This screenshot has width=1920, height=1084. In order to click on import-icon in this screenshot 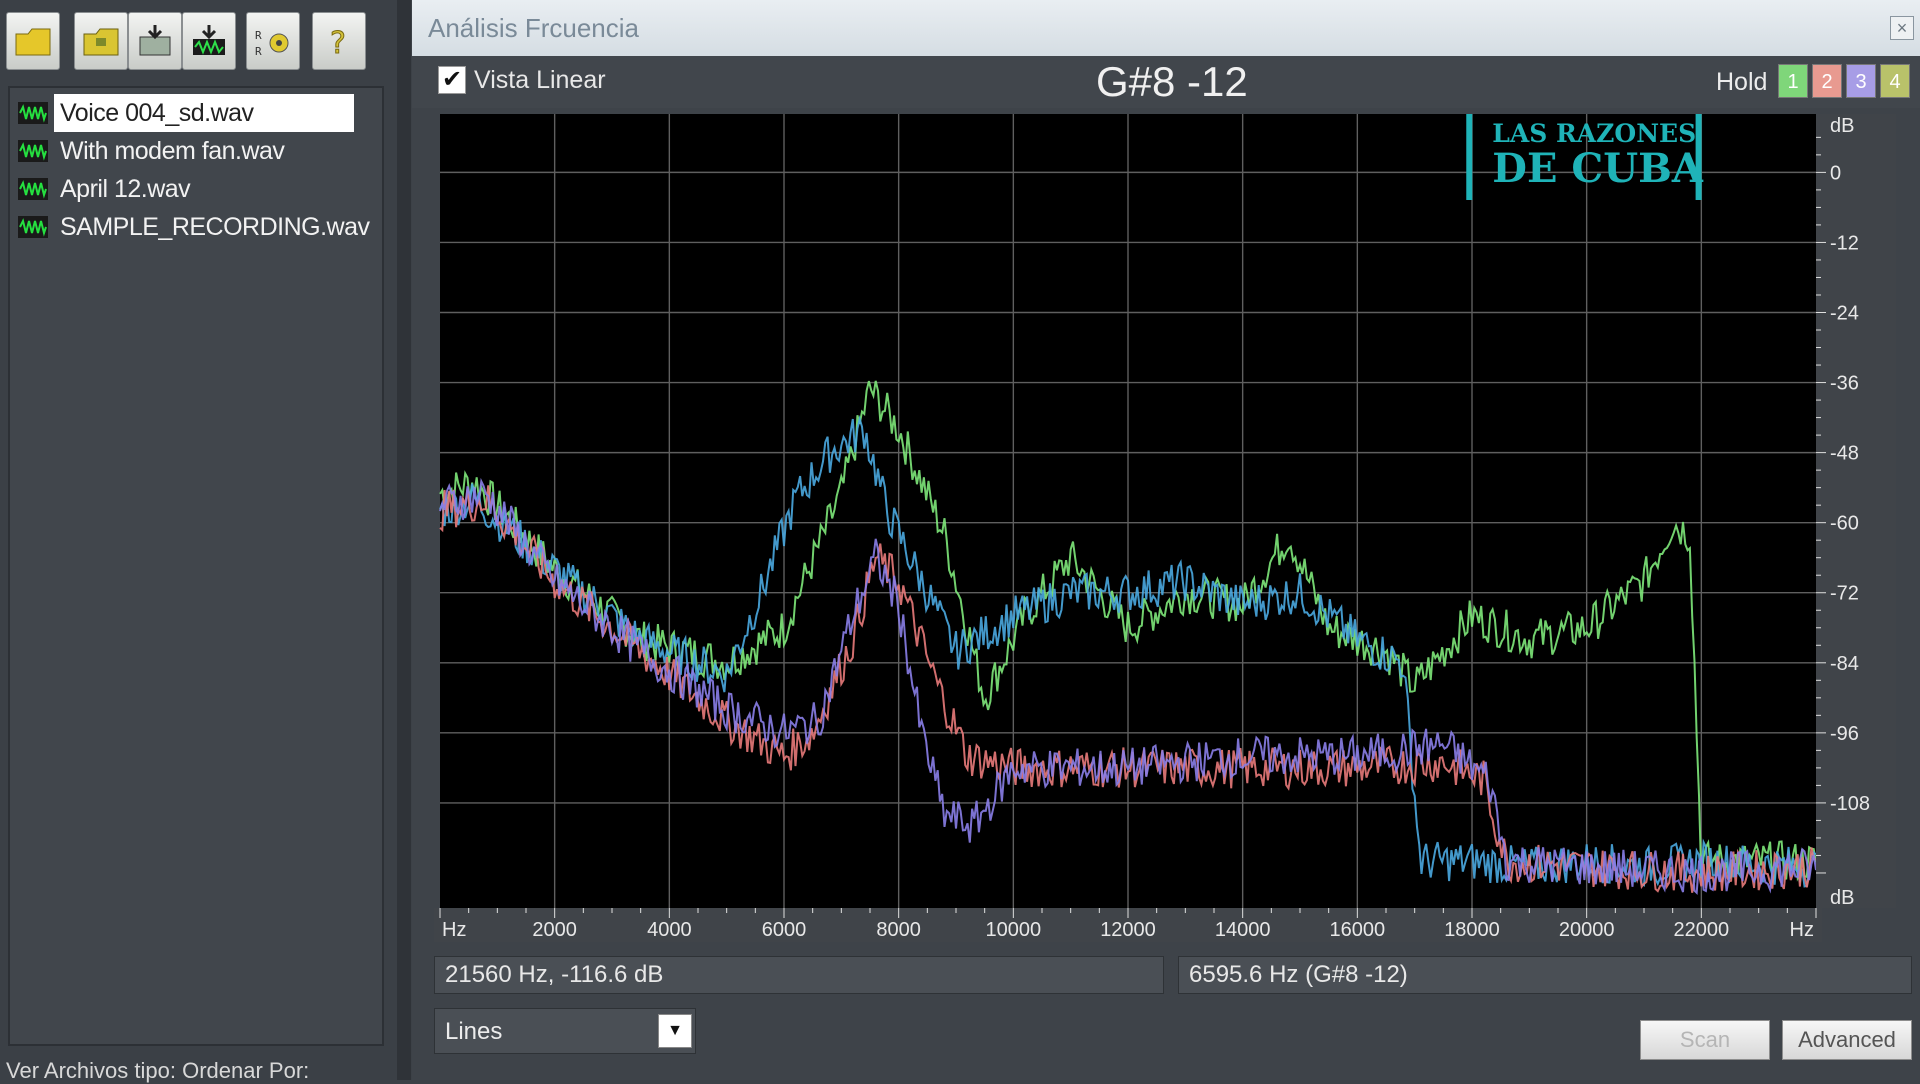, I will do `click(155, 40)`.